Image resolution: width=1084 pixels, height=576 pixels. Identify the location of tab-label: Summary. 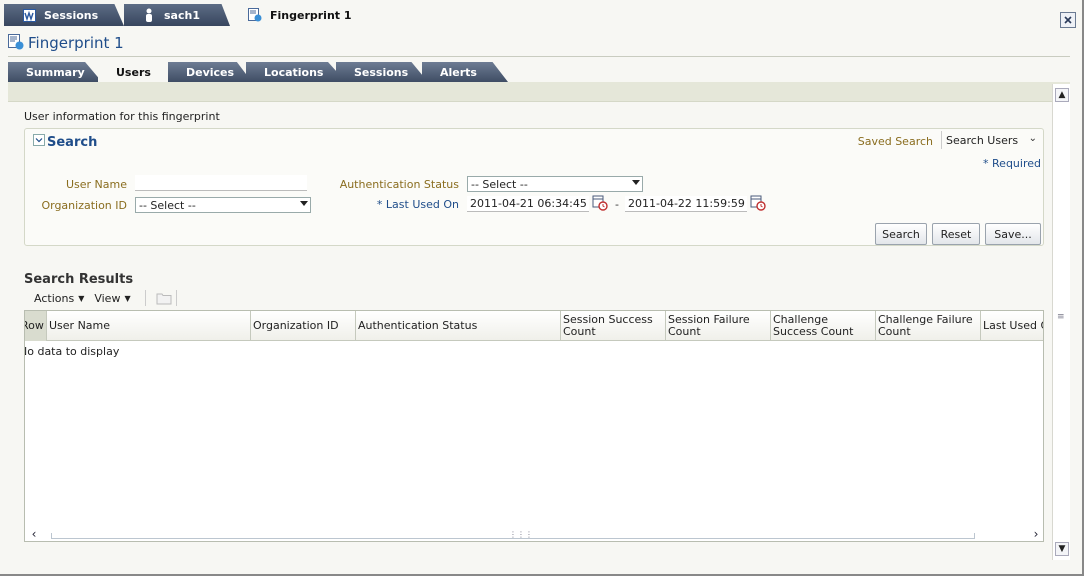
(55, 72).